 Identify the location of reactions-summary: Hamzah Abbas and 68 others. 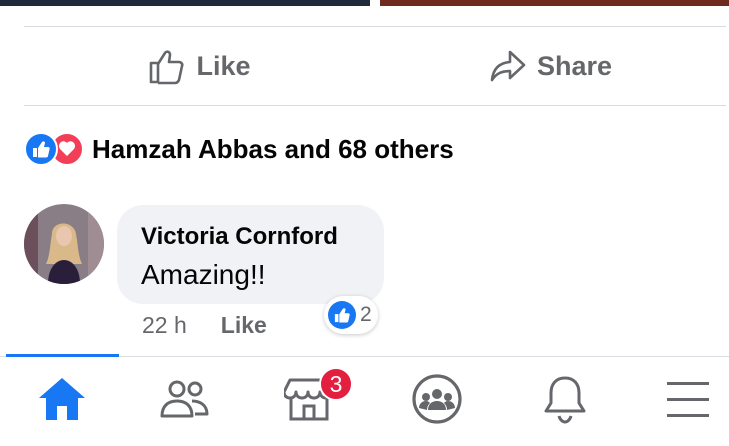
(239, 149).